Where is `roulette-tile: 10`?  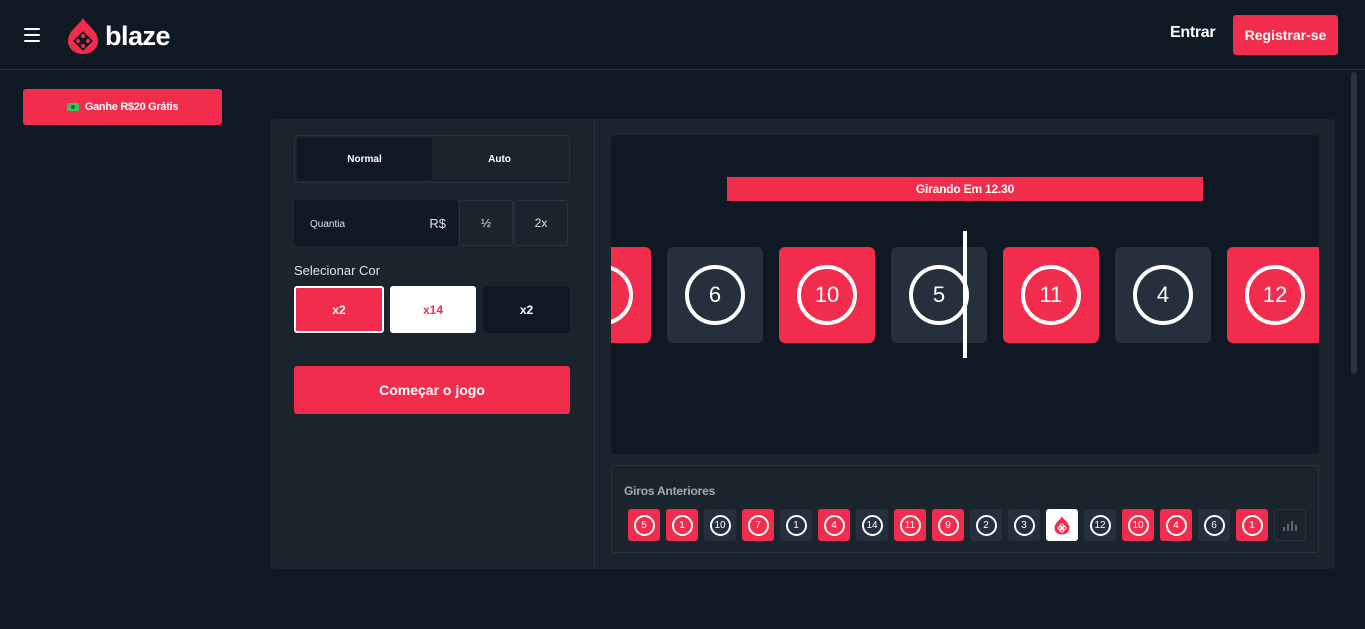 roulette-tile: 10 is located at coordinates (827, 295).